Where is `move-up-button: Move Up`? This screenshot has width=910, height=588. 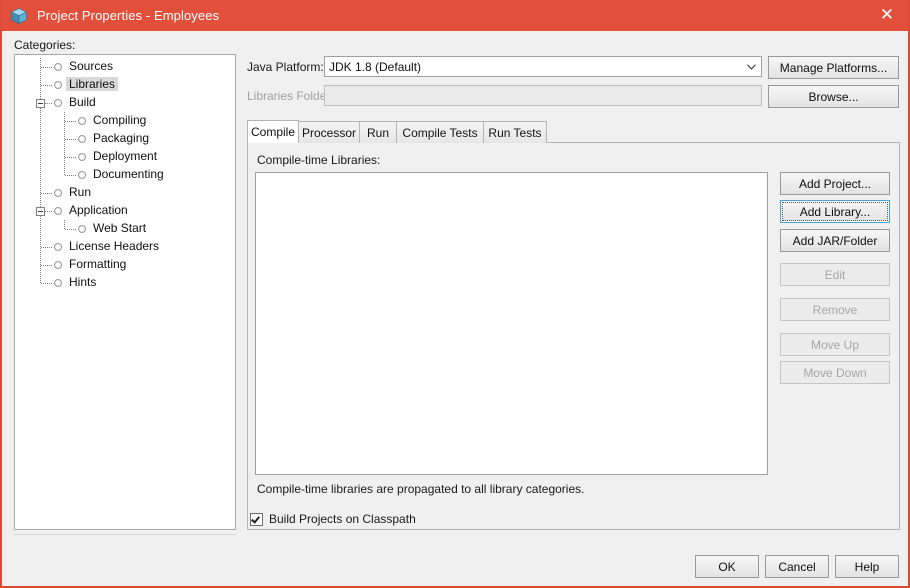 move-up-button: Move Up is located at coordinates (835, 344).